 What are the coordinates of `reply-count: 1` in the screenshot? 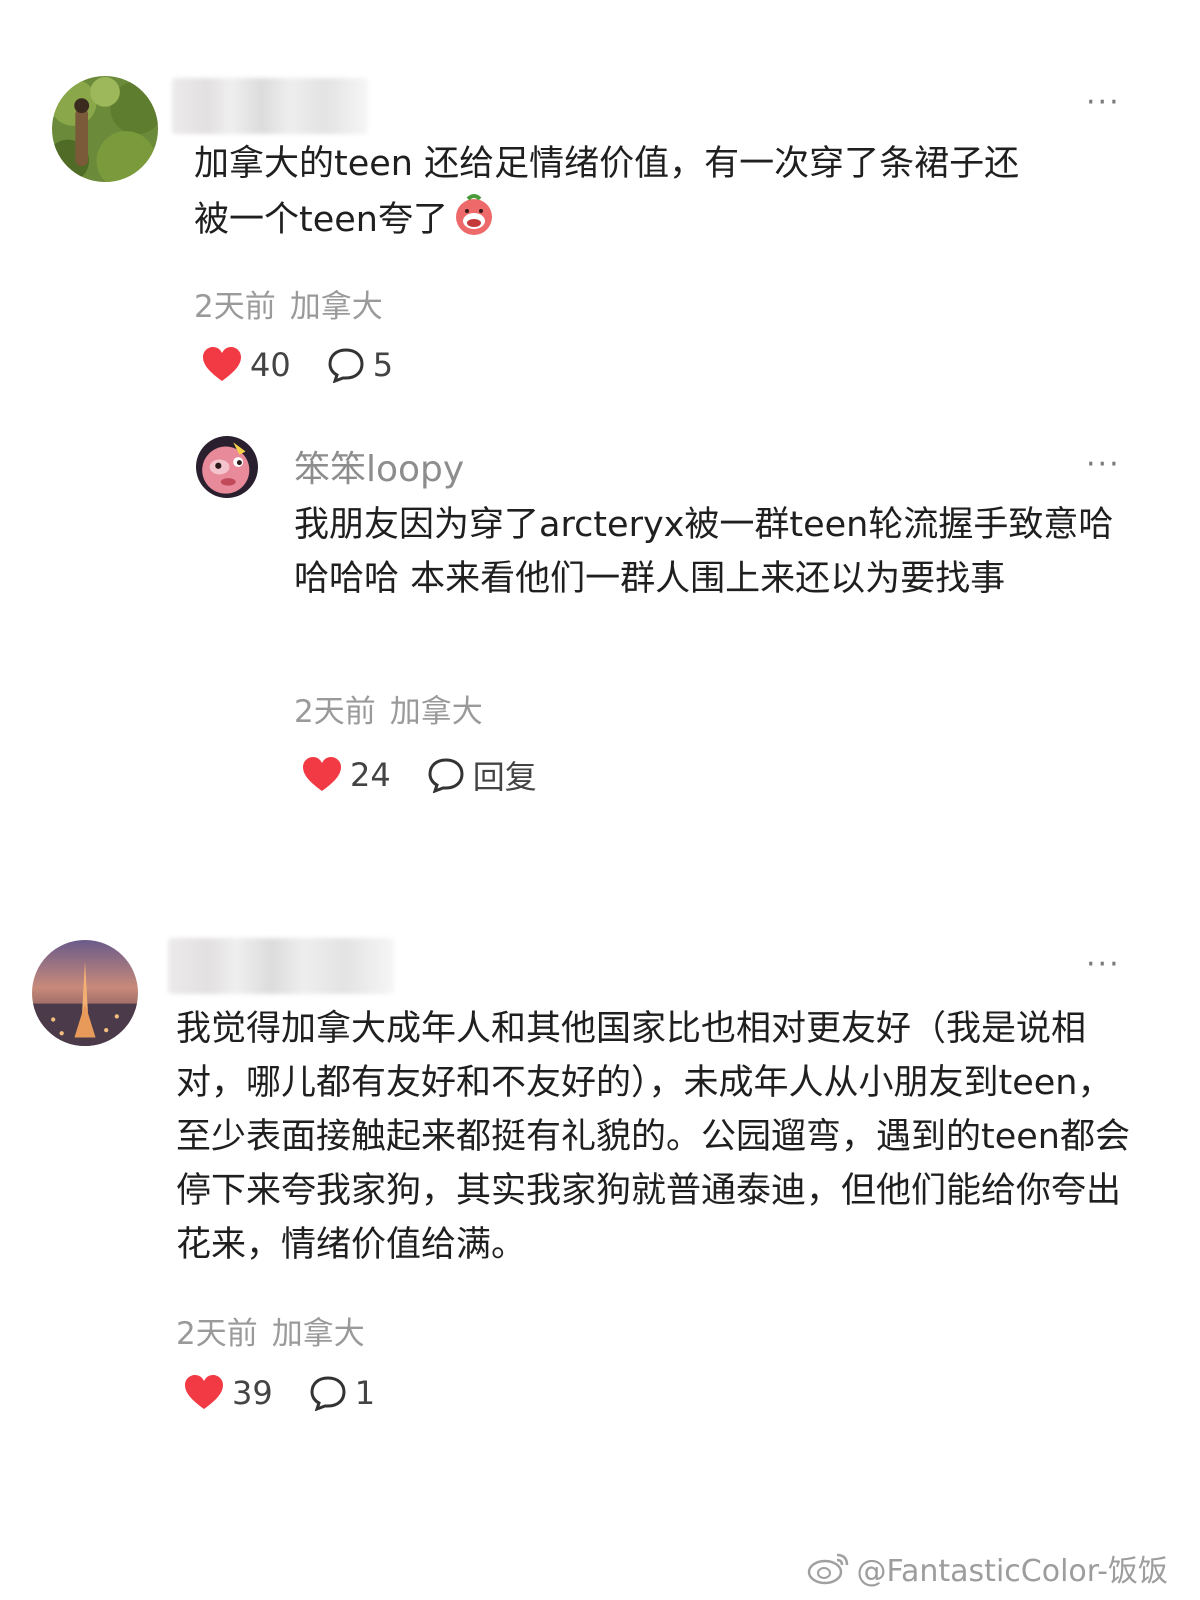 It's located at (365, 1393).